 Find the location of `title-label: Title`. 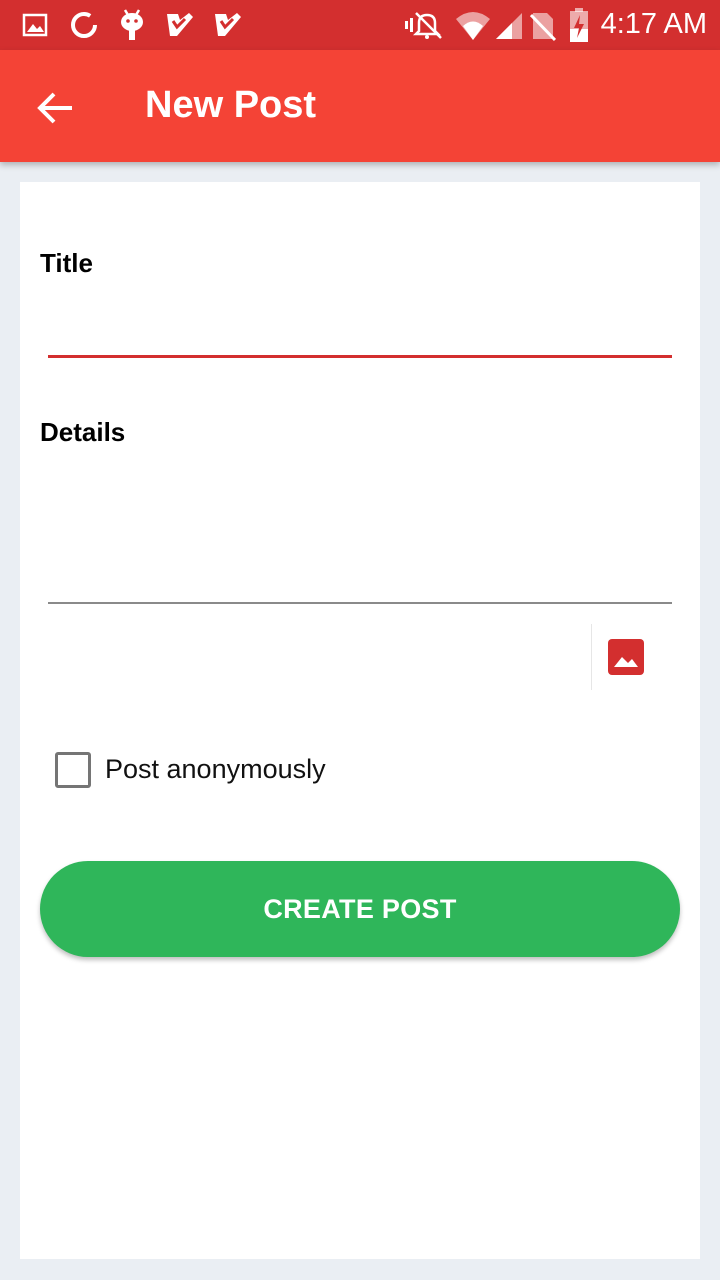

title-label: Title is located at coordinates (66, 263).